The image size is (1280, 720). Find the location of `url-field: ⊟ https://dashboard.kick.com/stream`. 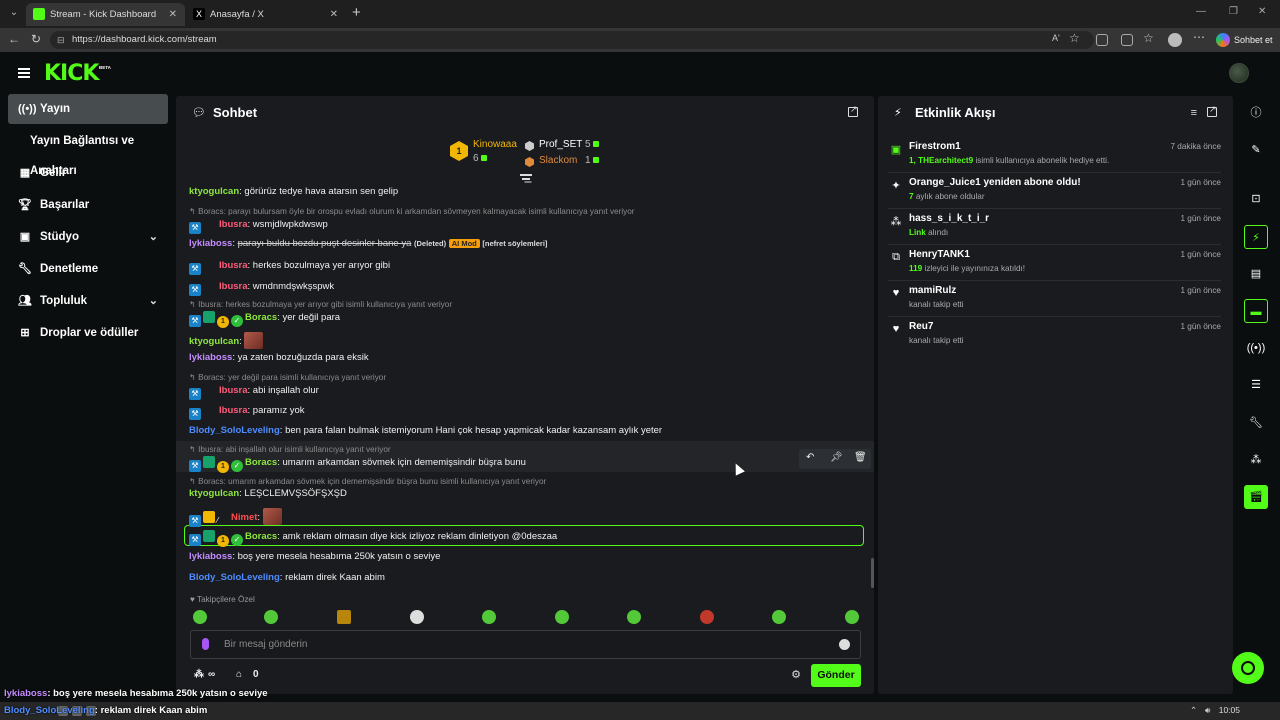

url-field: ⊟ https://dashboard.kick.com/stream is located at coordinates (572, 40).